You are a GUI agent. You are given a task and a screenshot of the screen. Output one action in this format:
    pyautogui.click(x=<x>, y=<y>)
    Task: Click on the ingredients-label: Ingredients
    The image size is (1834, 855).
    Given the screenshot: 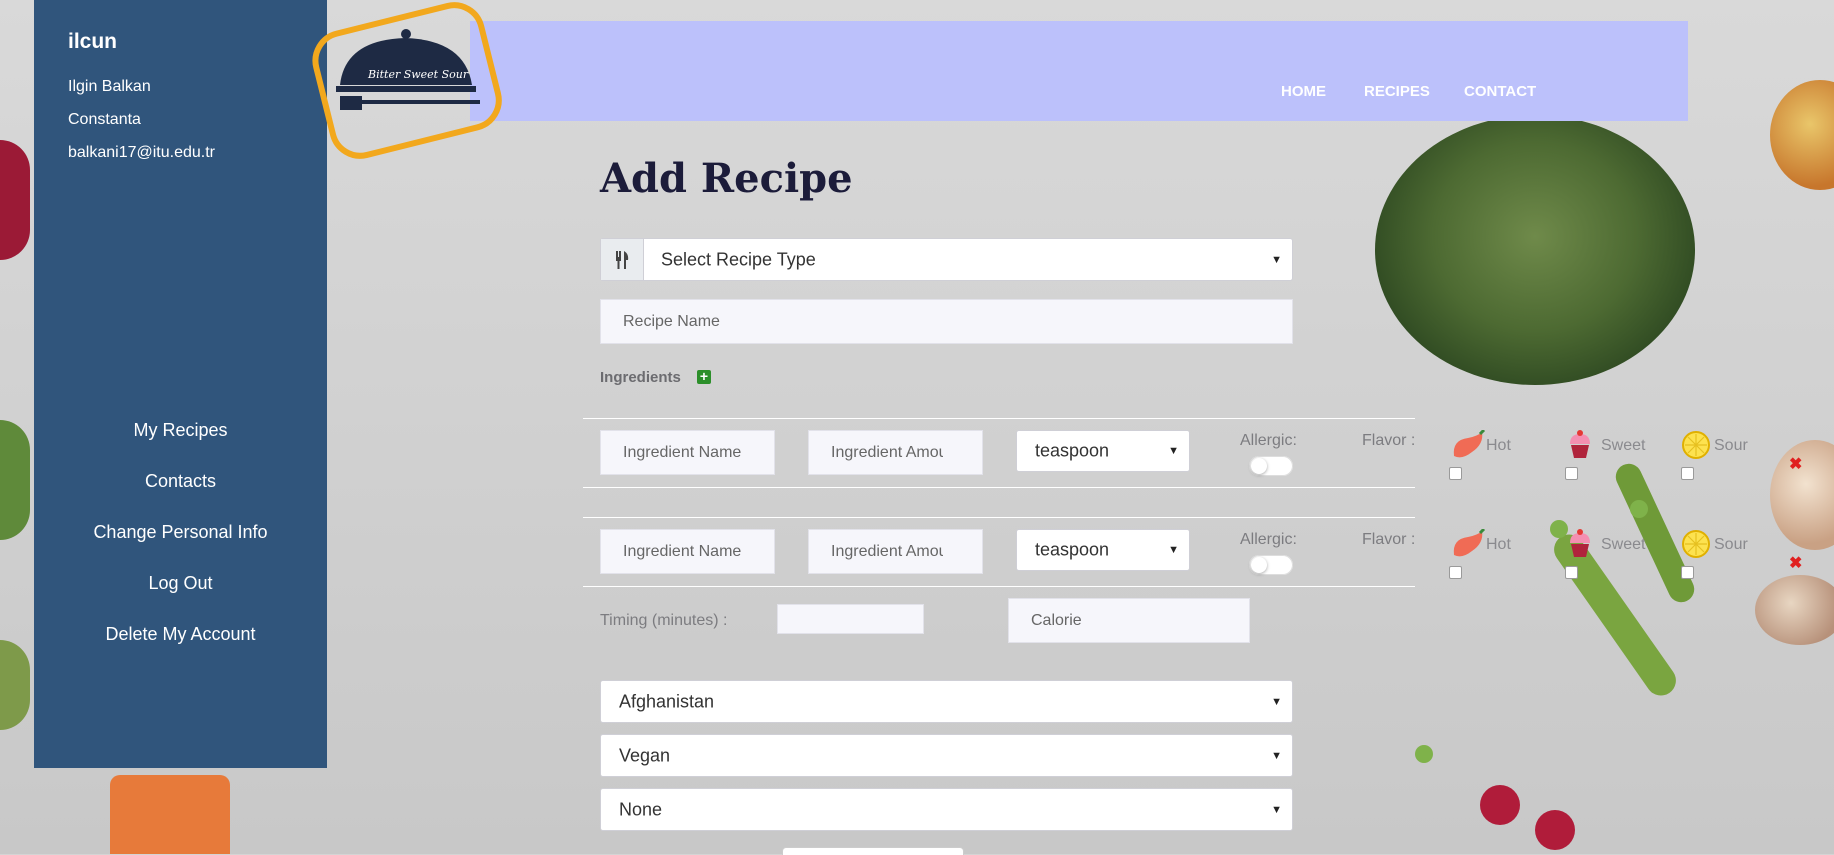 What is the action you would take?
    pyautogui.click(x=640, y=377)
    